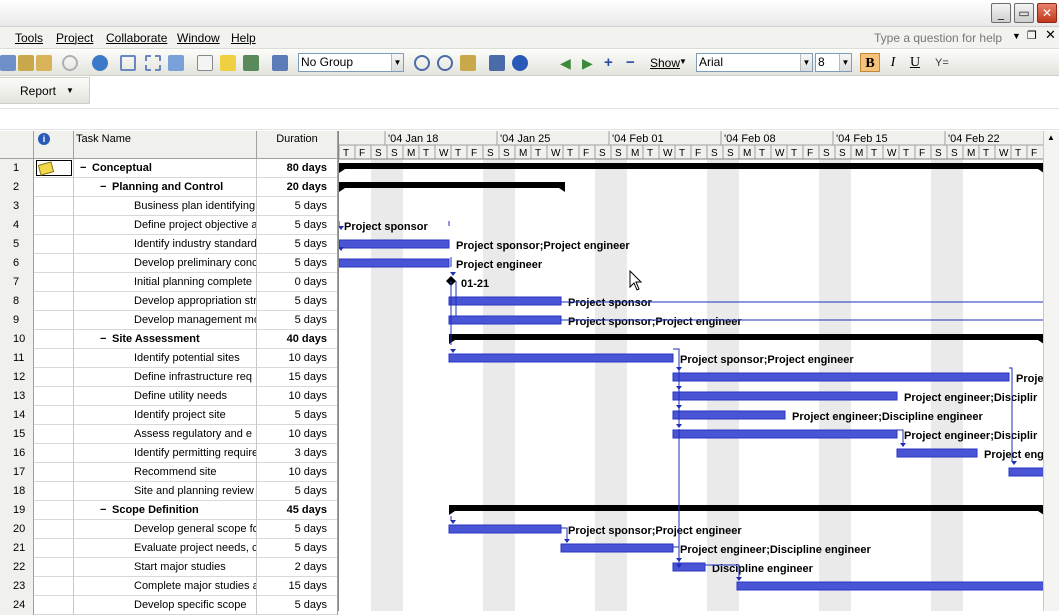 The width and height of the screenshot is (1059, 615). Describe the element at coordinates (17, 567) in the screenshot. I see `row-id: 22` at that location.